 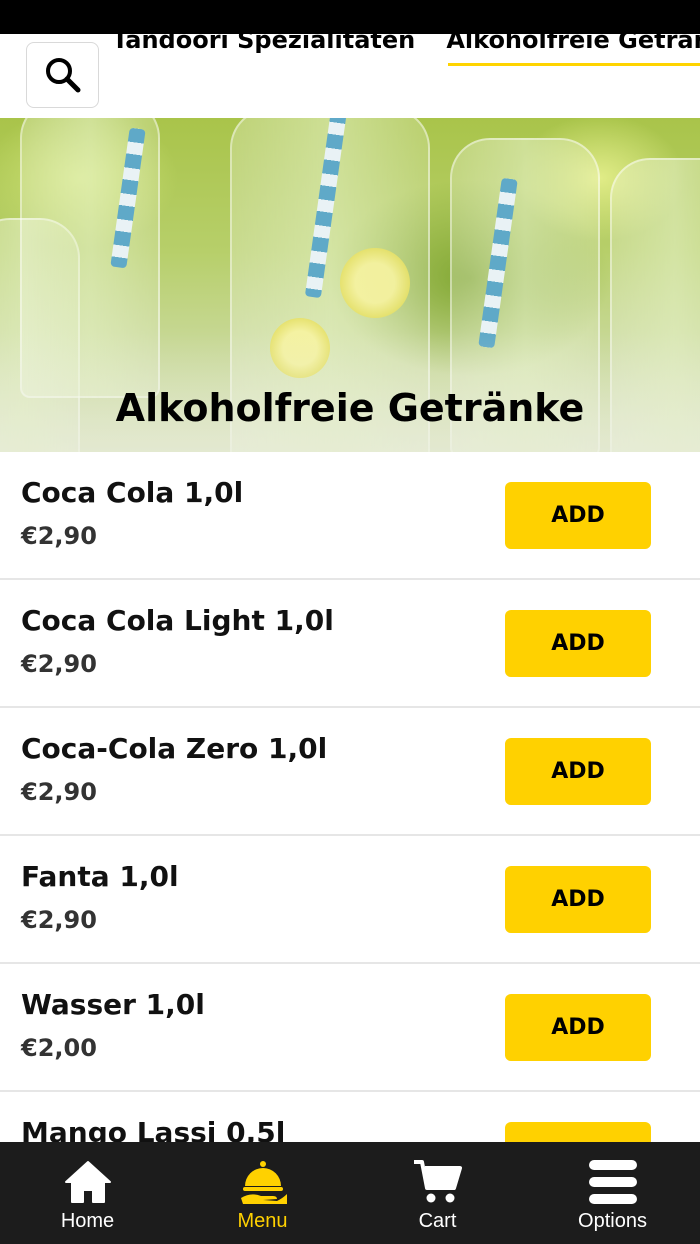 What do you see at coordinates (437, 1221) in the screenshot?
I see `nav-cart-label: Cart` at bounding box center [437, 1221].